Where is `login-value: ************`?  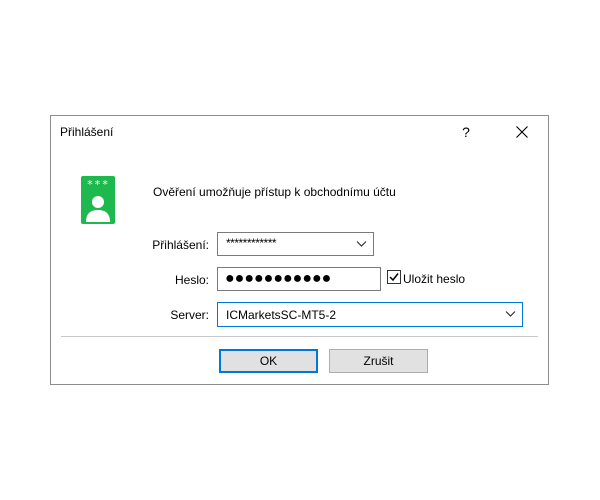 login-value: ************ is located at coordinates (251, 243).